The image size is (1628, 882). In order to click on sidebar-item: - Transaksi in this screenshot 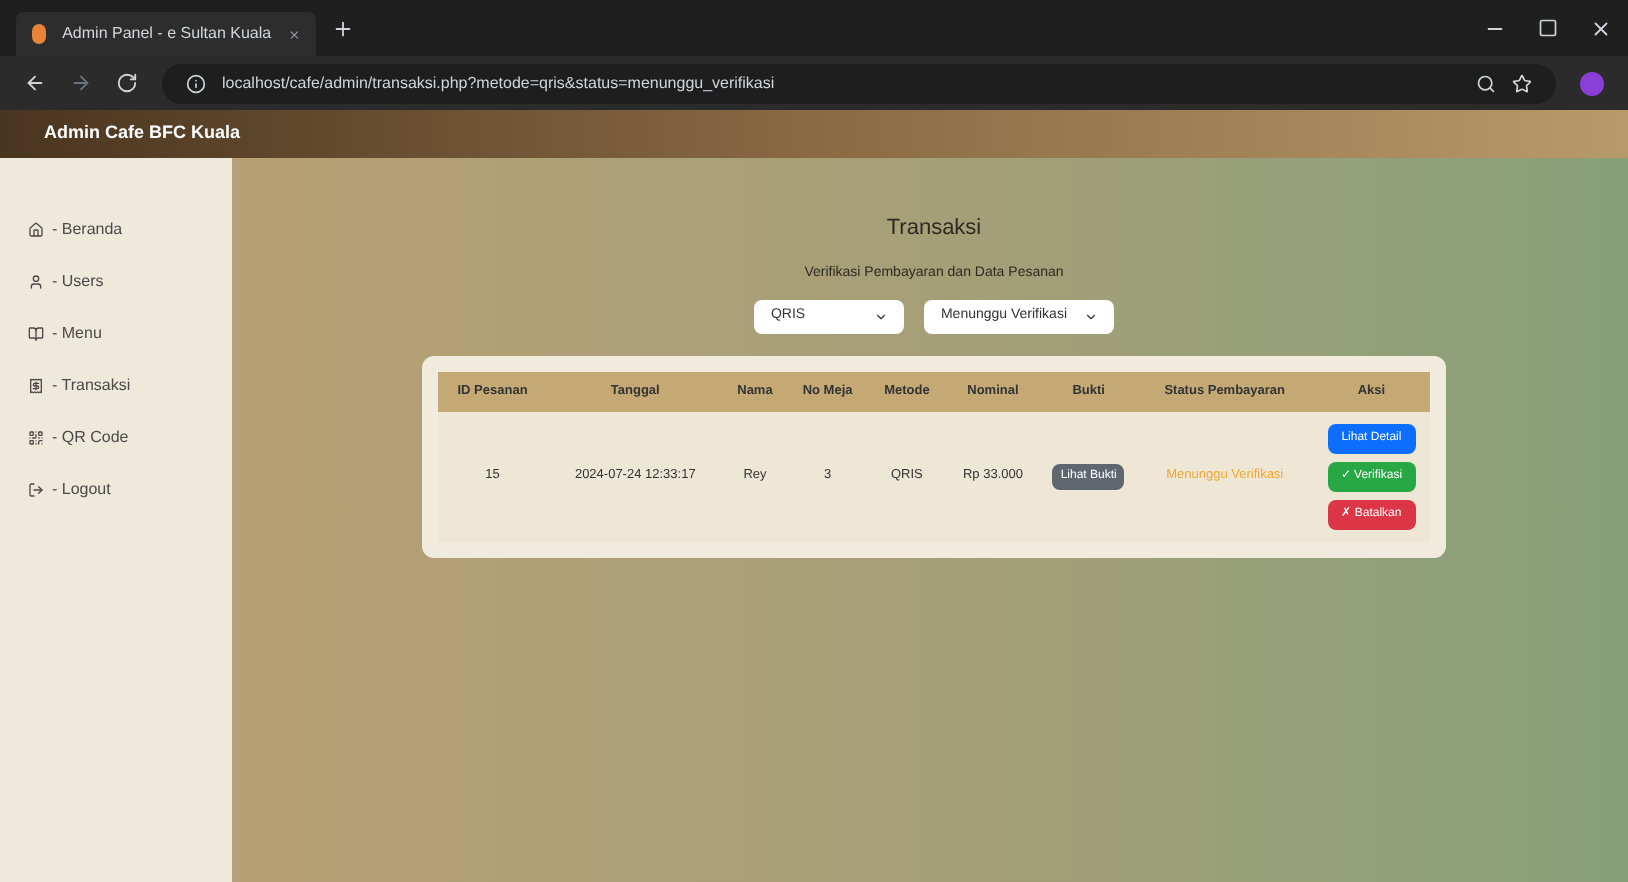, I will do `click(116, 386)`.